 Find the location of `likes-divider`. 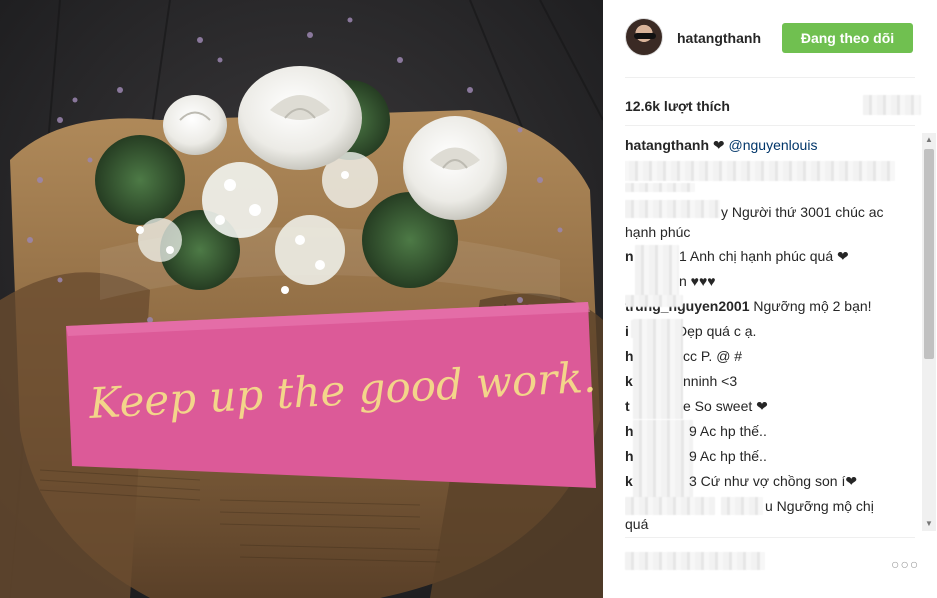

likes-divider is located at coordinates (770, 125).